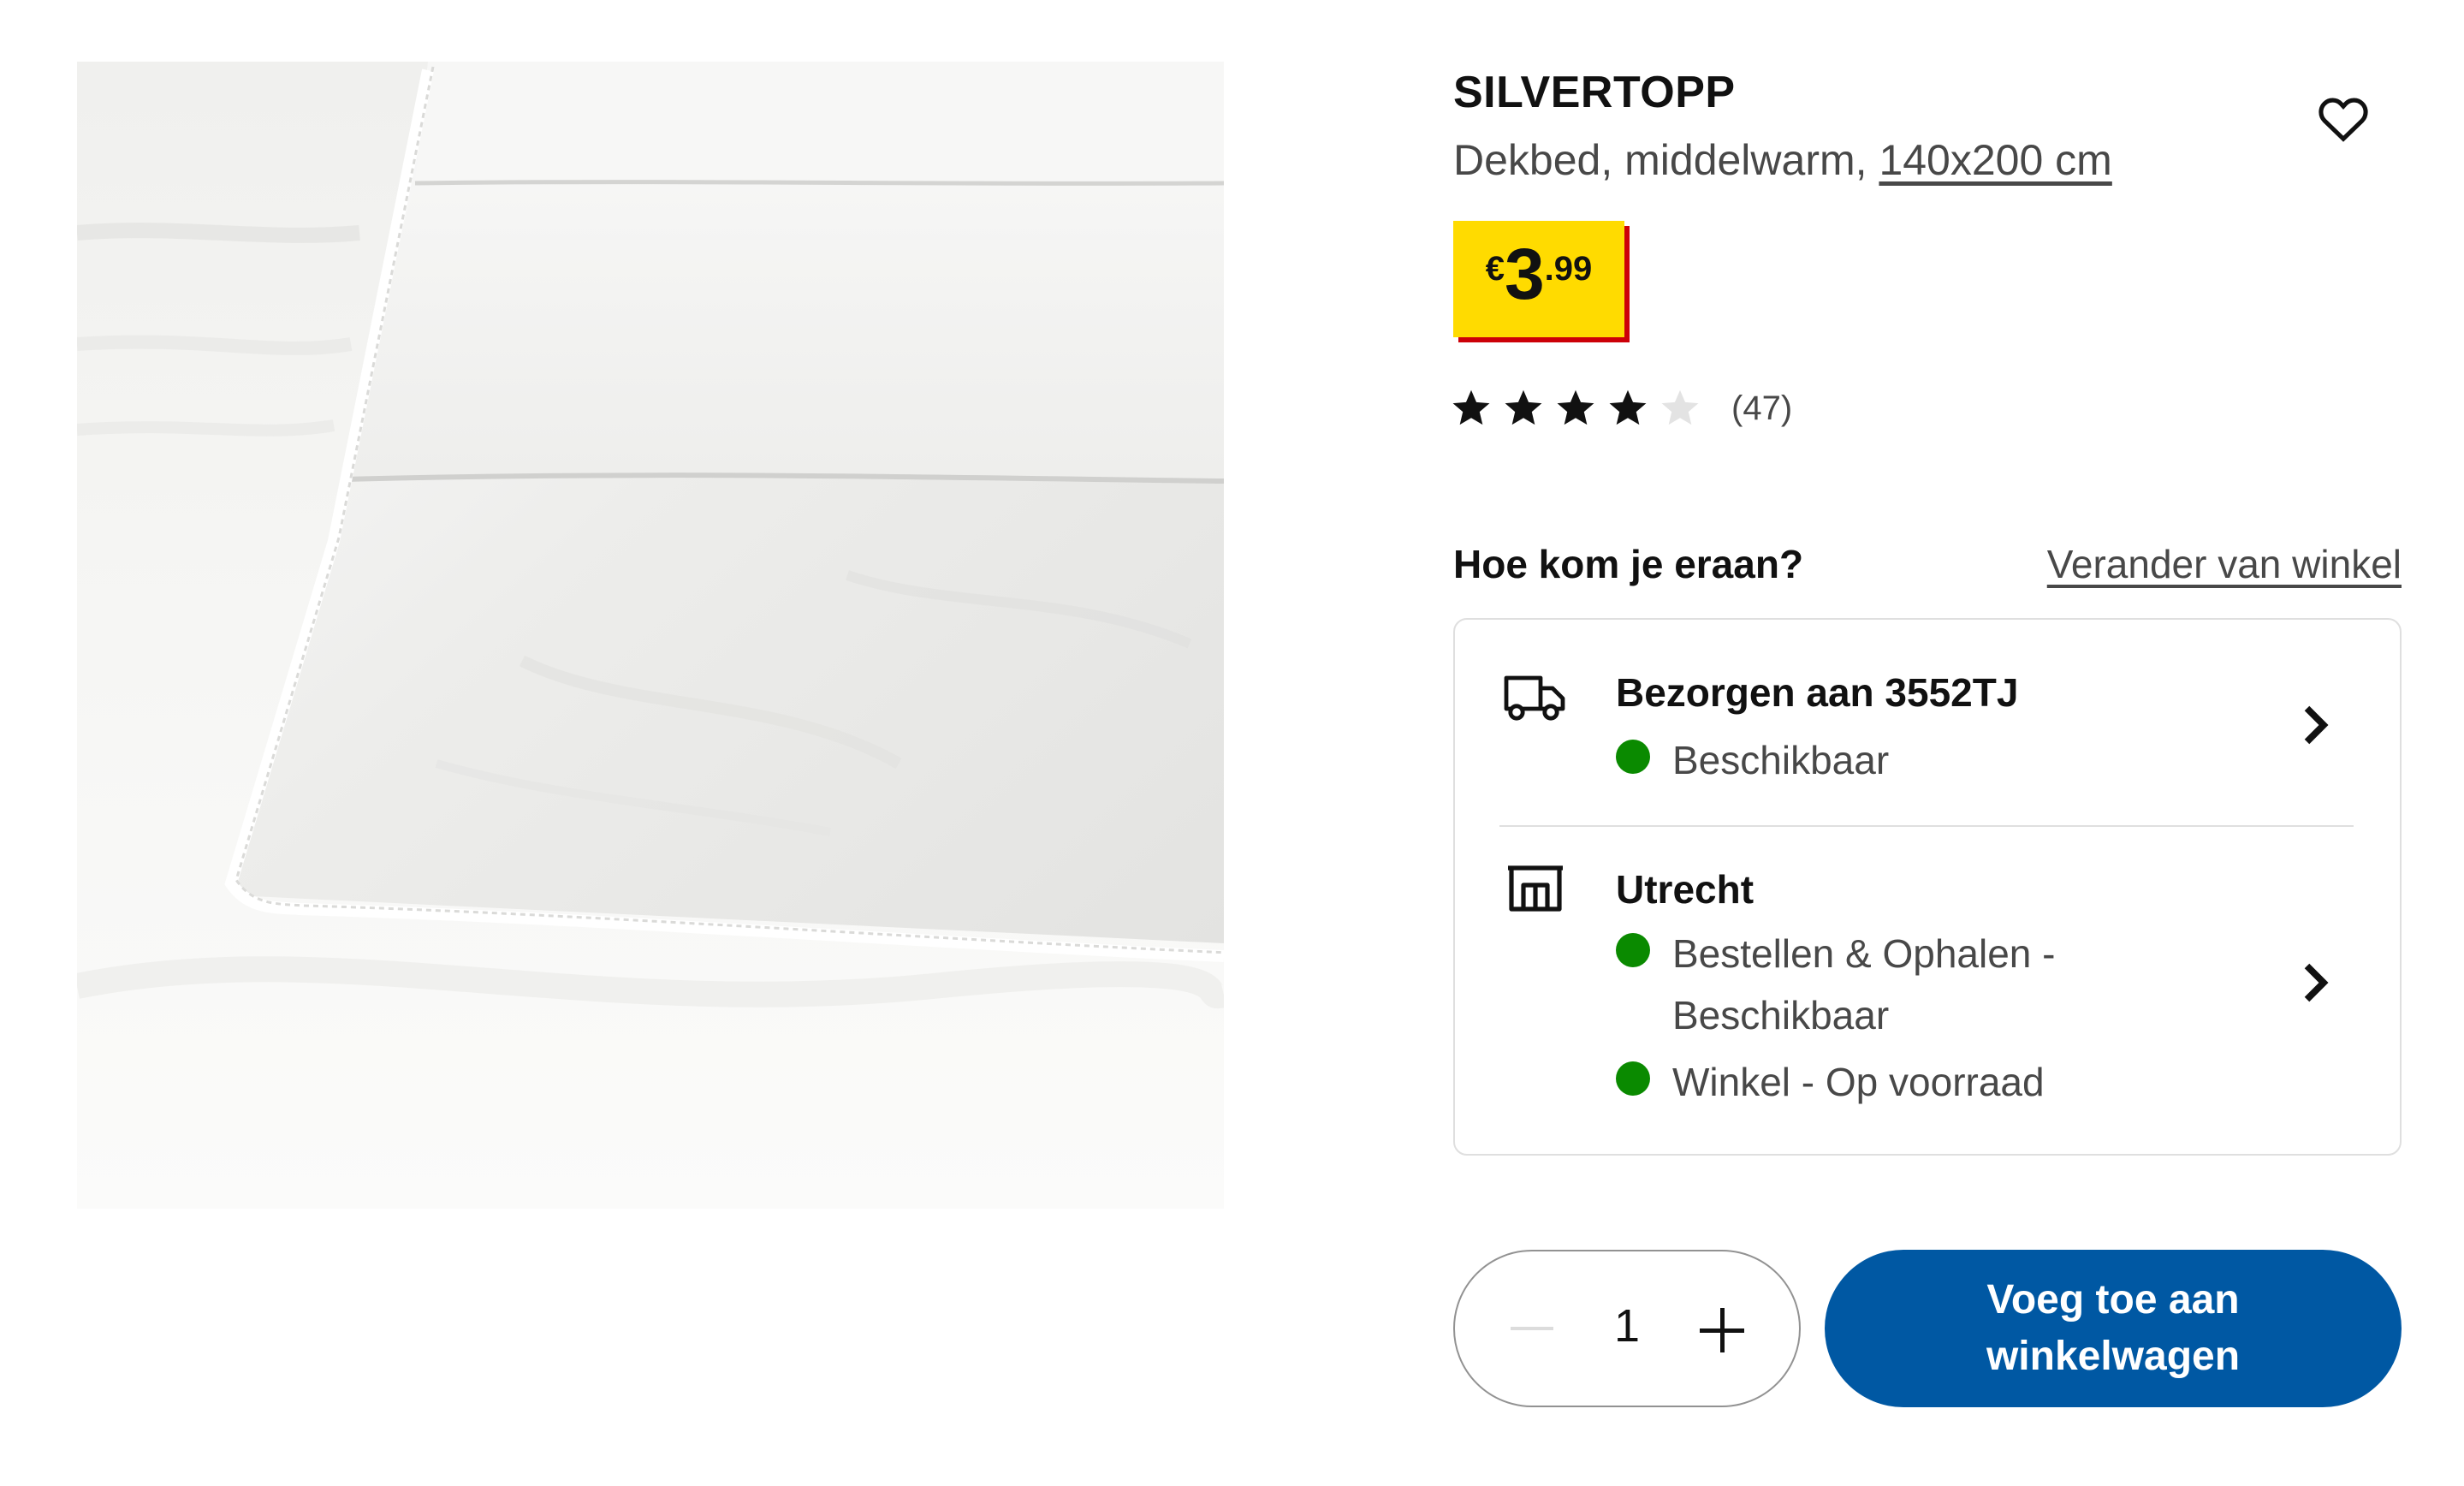  I want to click on review-count: (47), so click(1762, 408).